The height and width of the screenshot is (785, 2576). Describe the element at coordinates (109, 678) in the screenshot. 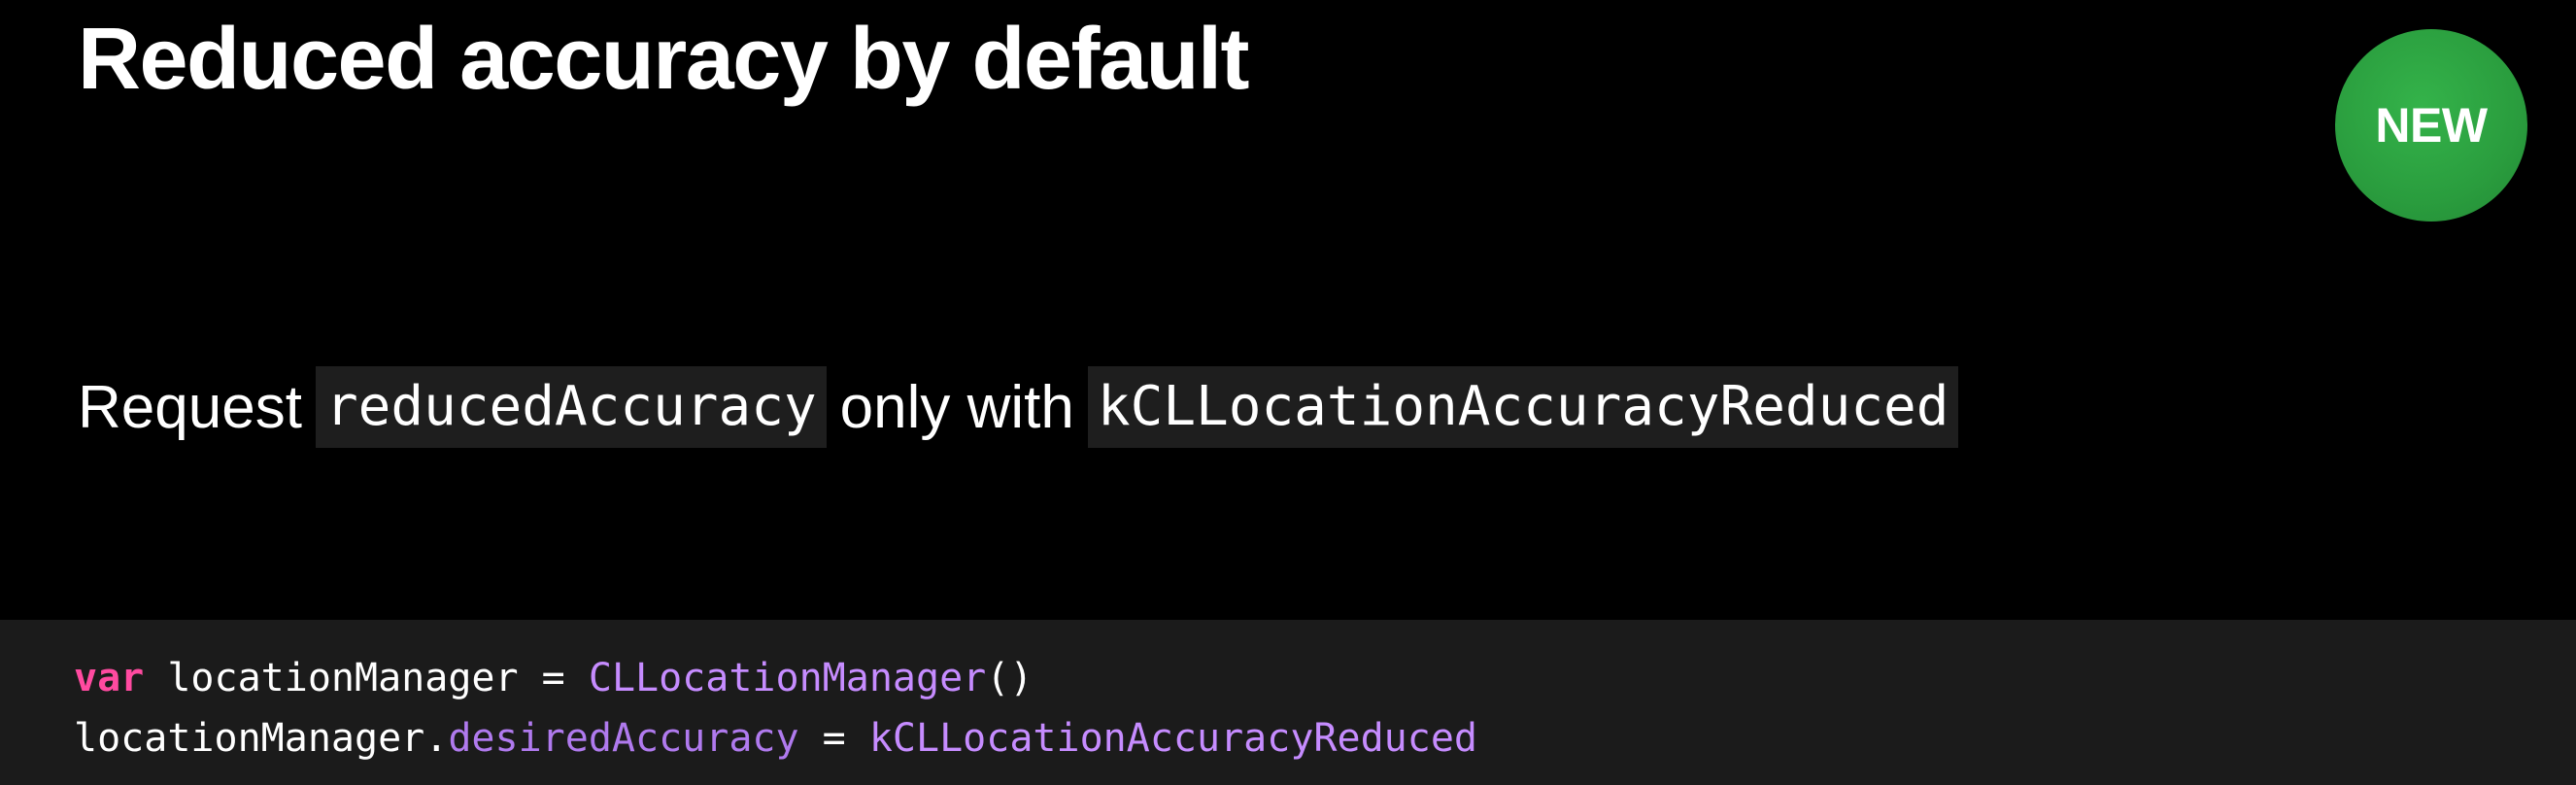

I see `code-keyword-var: var` at that location.